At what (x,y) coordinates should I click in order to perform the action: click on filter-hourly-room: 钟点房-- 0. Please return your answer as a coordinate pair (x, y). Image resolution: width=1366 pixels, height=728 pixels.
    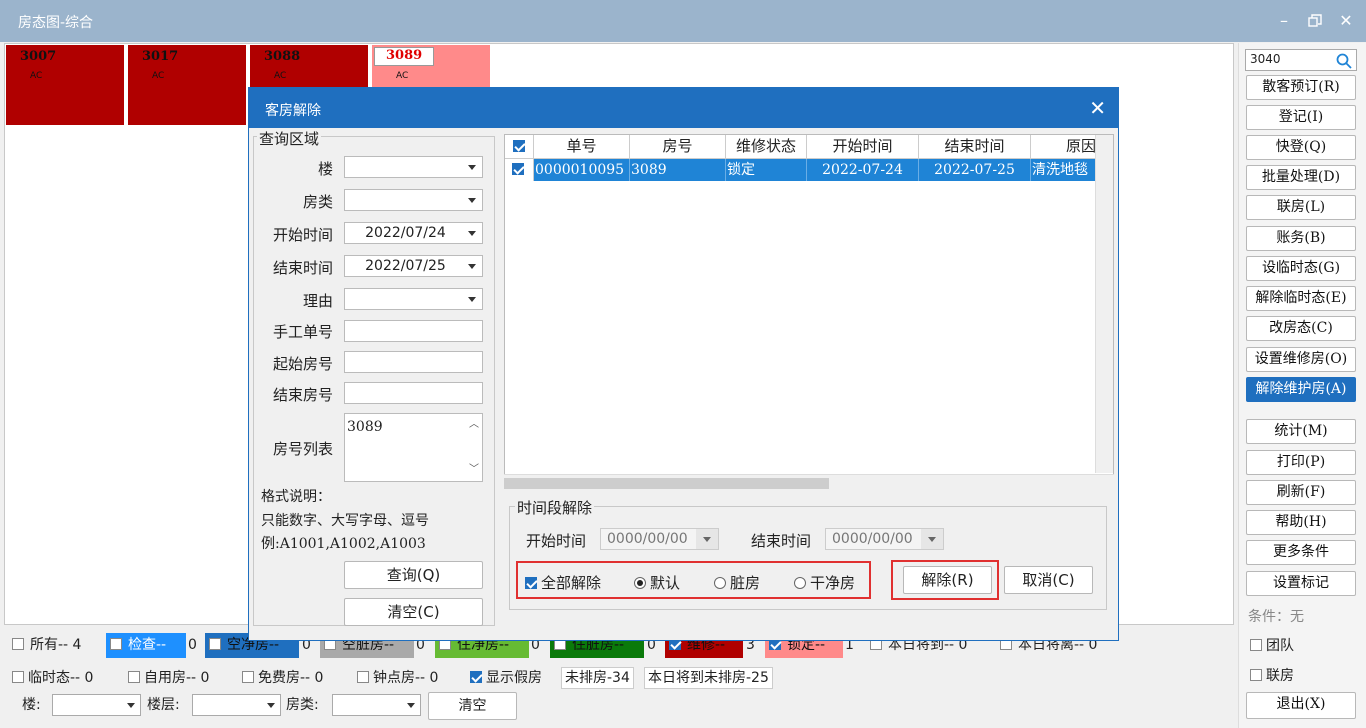
    Looking at the image, I should click on (397, 678).